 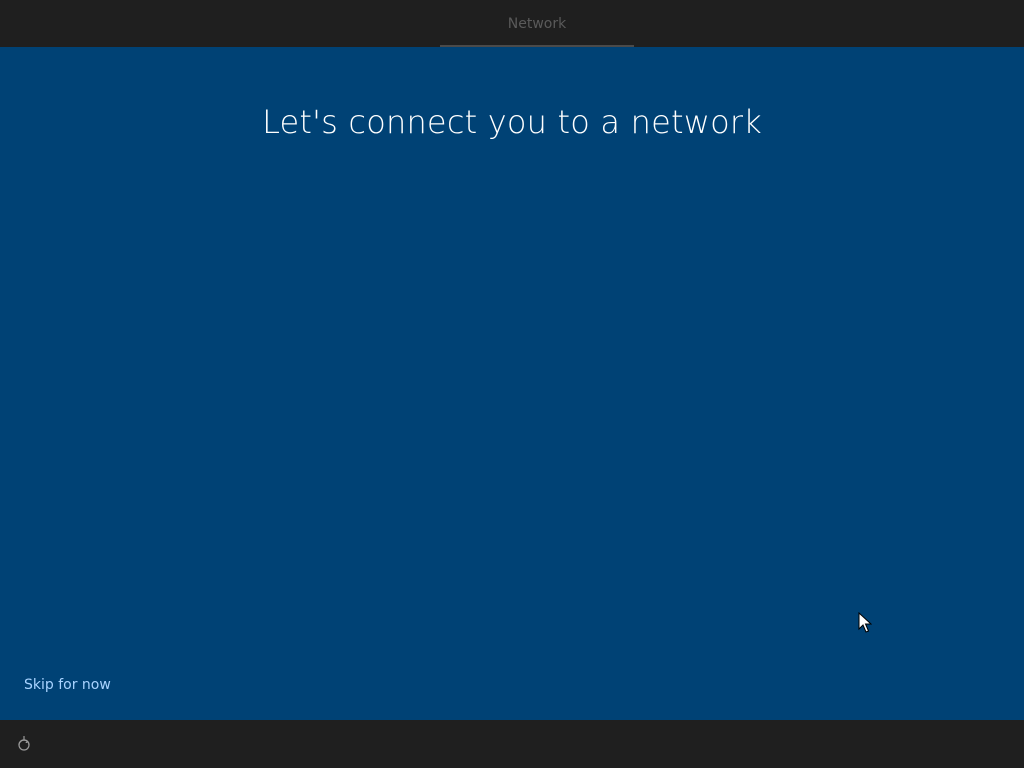 I want to click on top-bar: Network, so click(x=512, y=23).